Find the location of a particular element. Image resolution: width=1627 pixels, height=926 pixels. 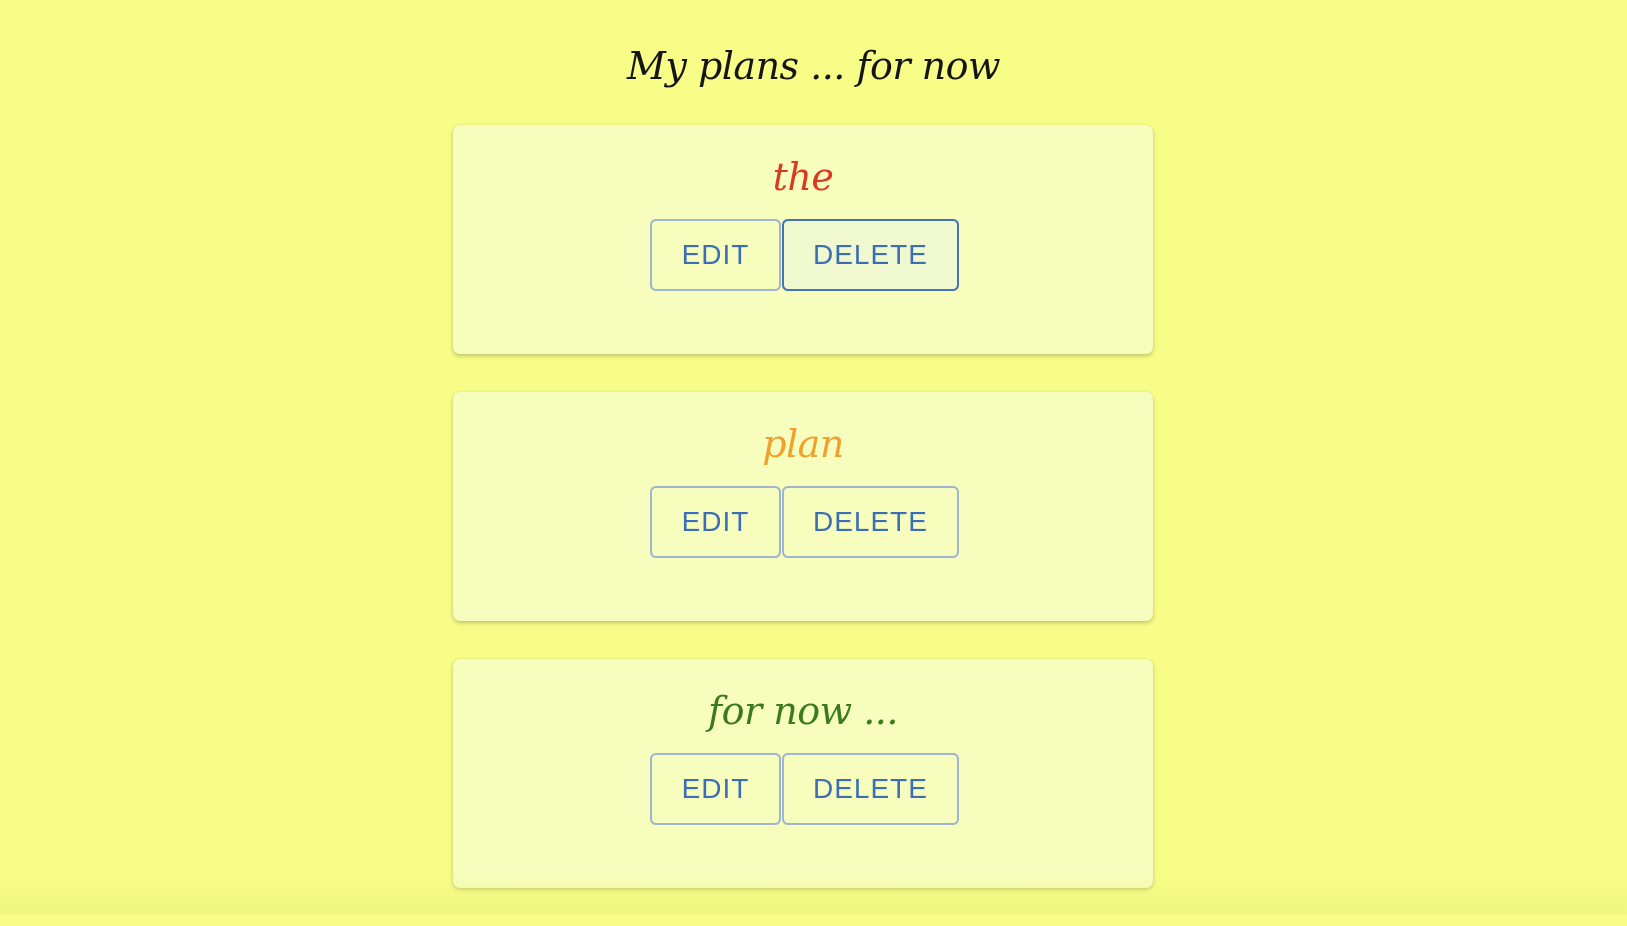

plan-card: for now ... EDIT DELETE is located at coordinates (803, 773).